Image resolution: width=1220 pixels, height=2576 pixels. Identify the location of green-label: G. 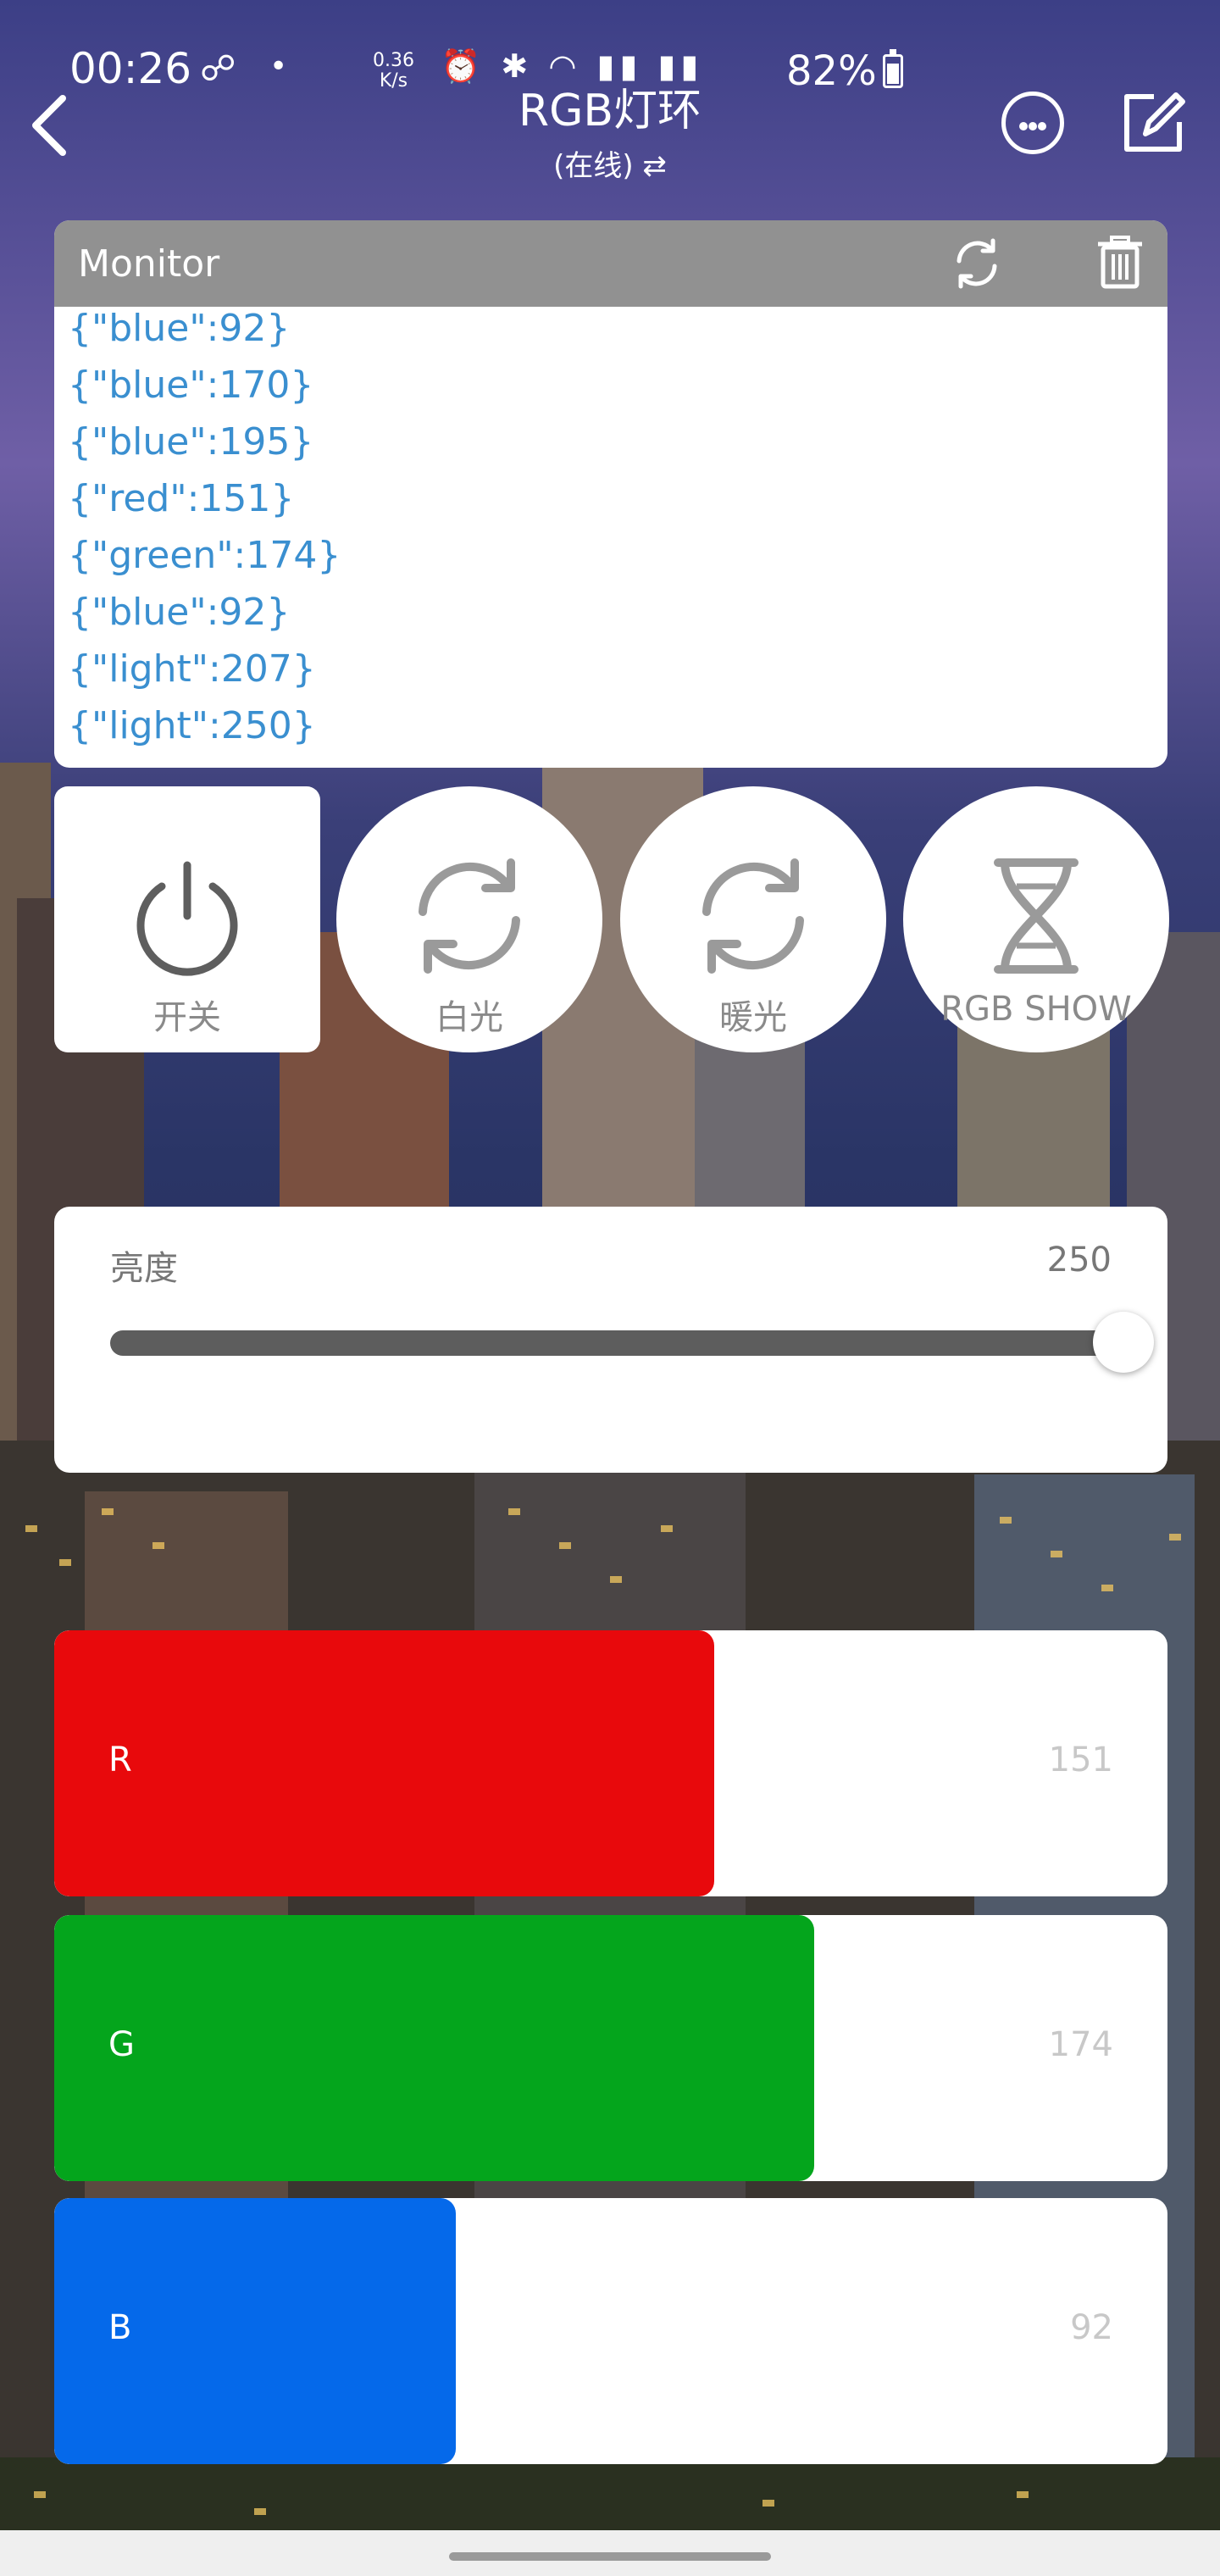
(121, 2044).